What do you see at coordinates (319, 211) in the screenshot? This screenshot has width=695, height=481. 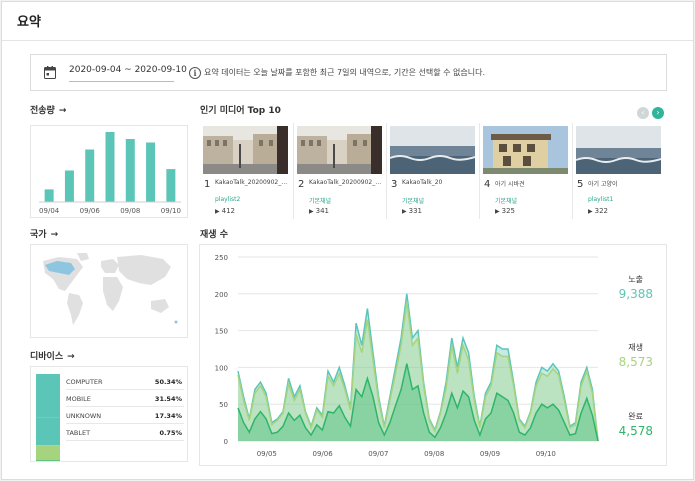 I see `media-play-count: ▶ 341` at bounding box center [319, 211].